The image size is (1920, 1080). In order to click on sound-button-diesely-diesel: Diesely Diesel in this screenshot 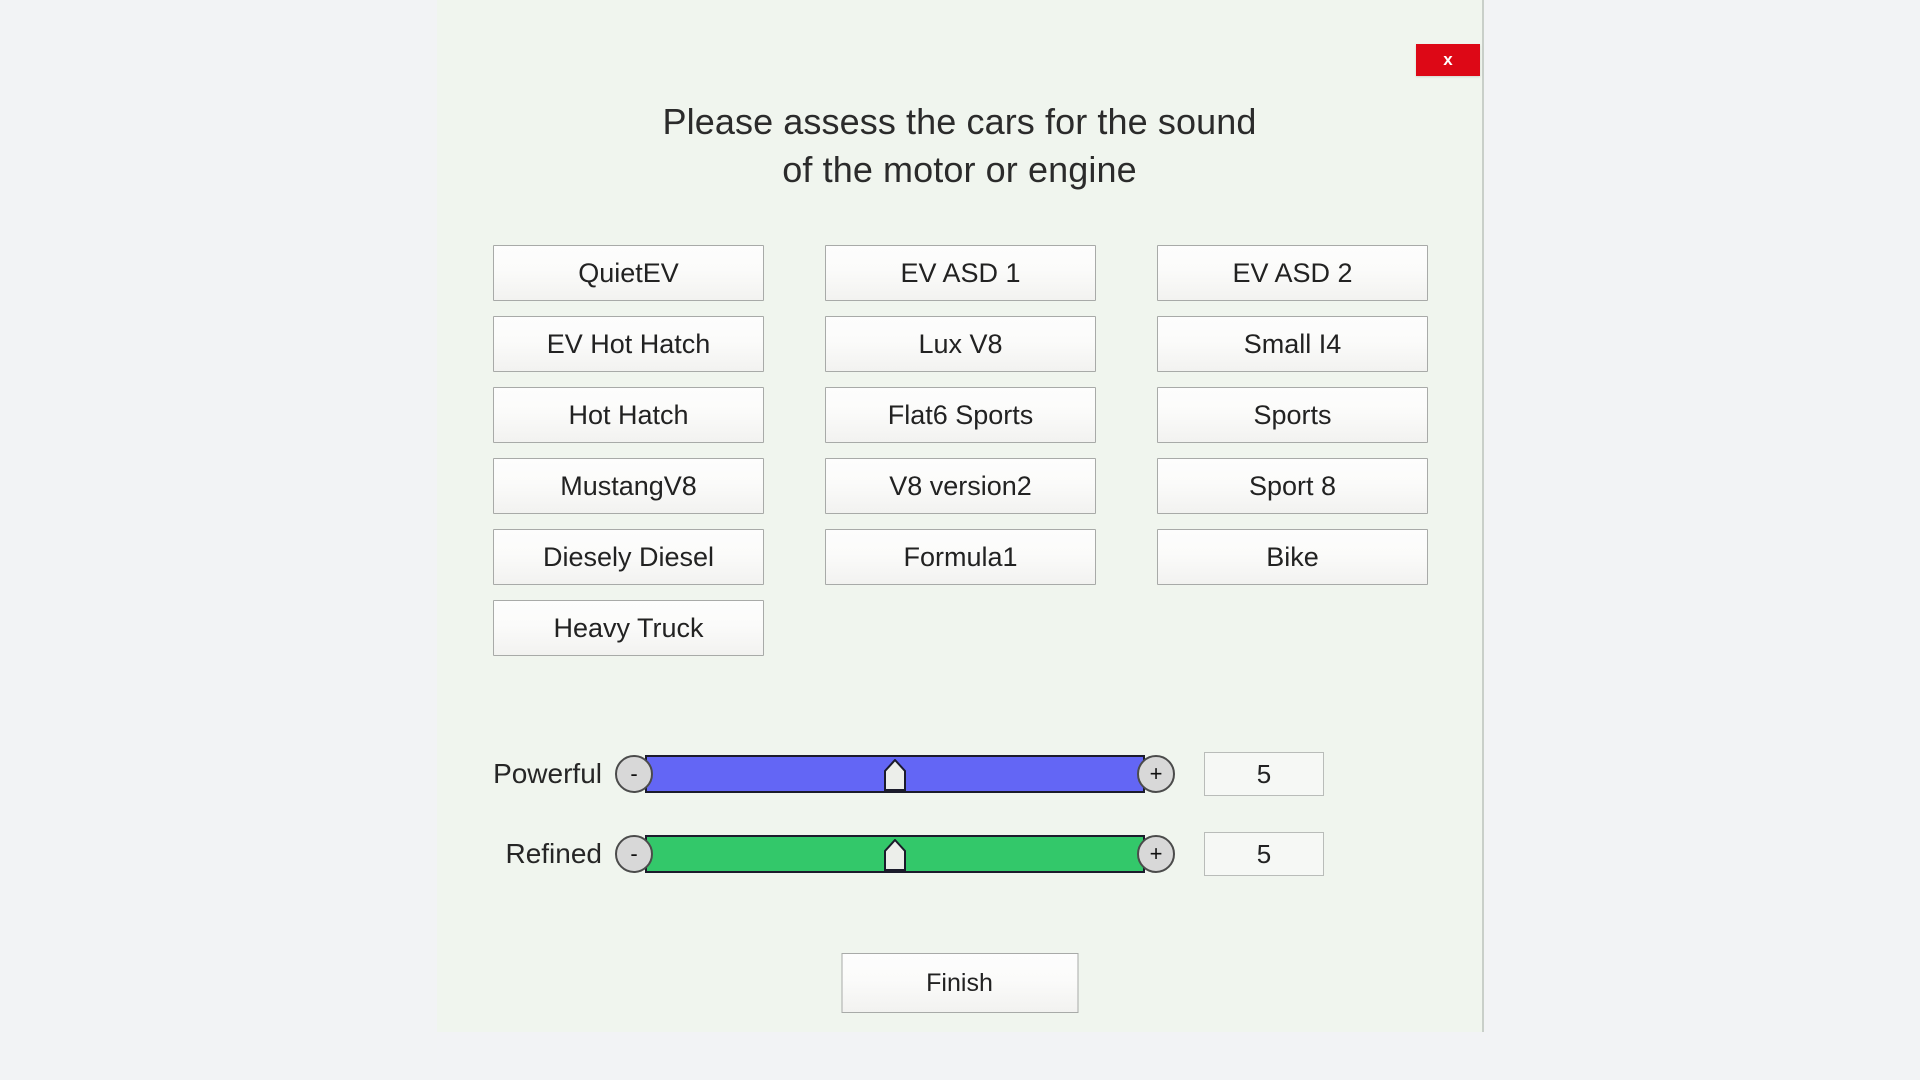, I will do `click(628, 557)`.